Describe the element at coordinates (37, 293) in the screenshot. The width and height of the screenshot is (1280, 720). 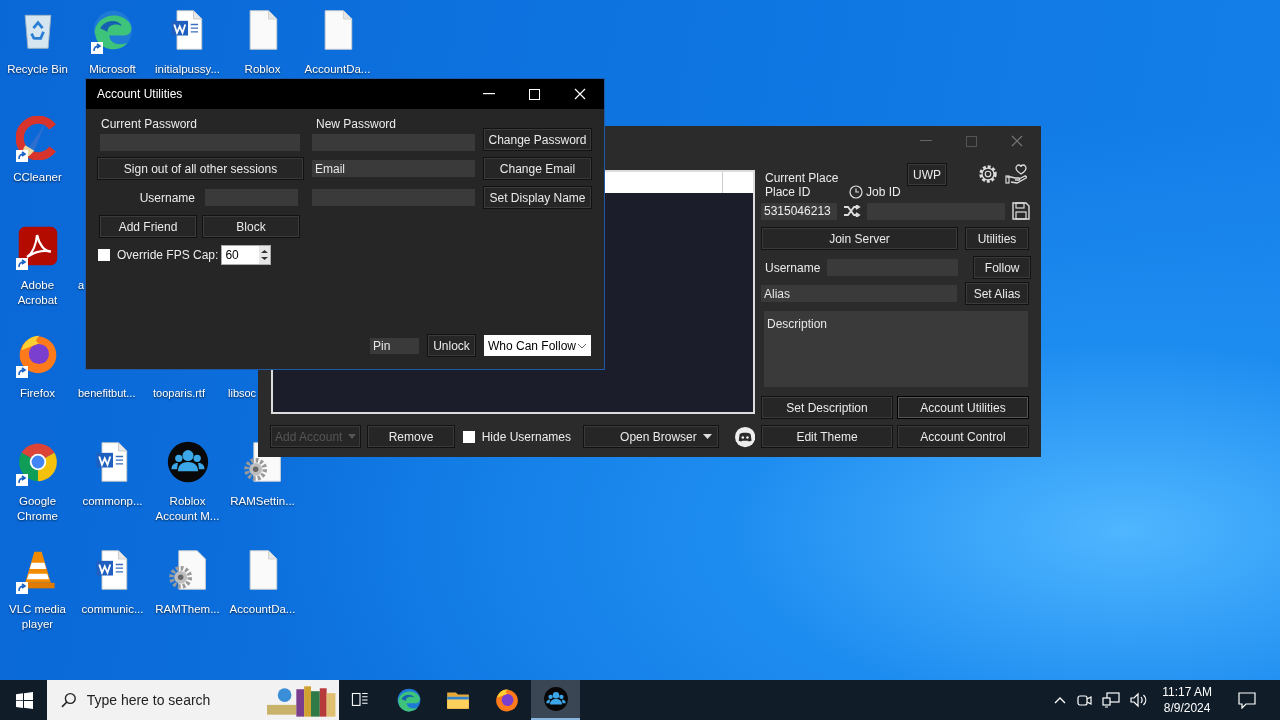
I see `icon-label: Adobe Acrobat` at that location.